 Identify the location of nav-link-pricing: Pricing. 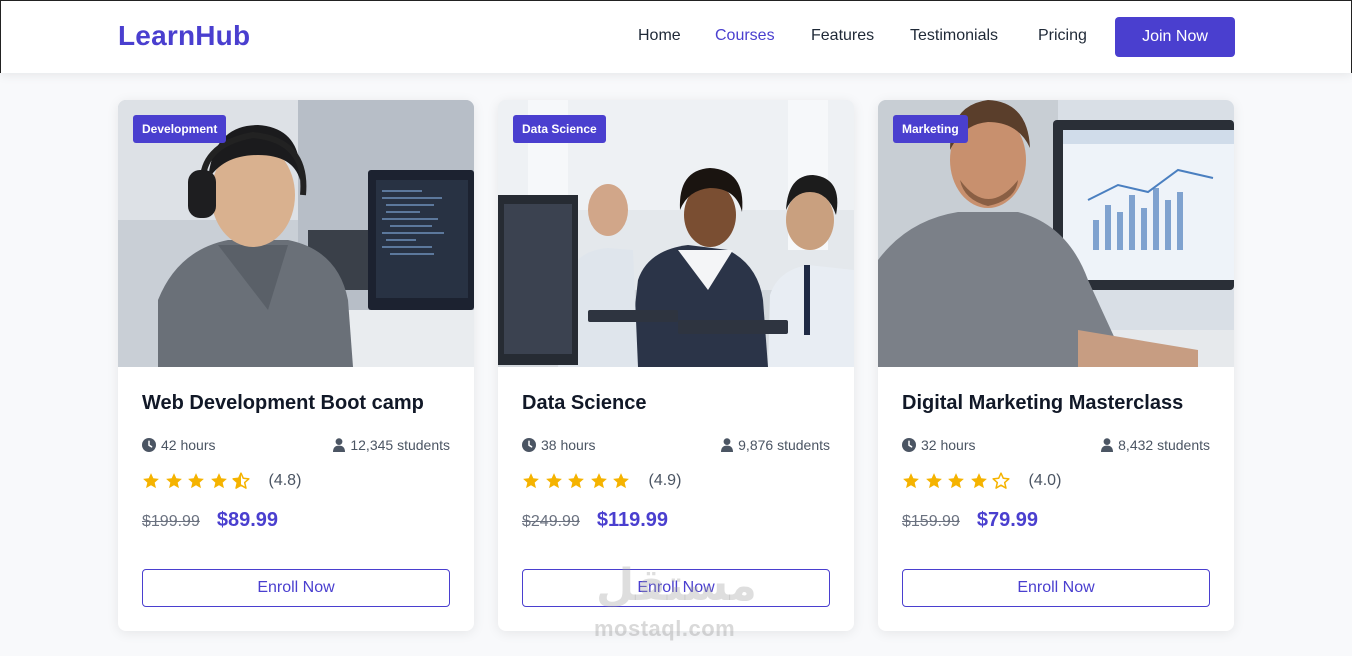
(1062, 36).